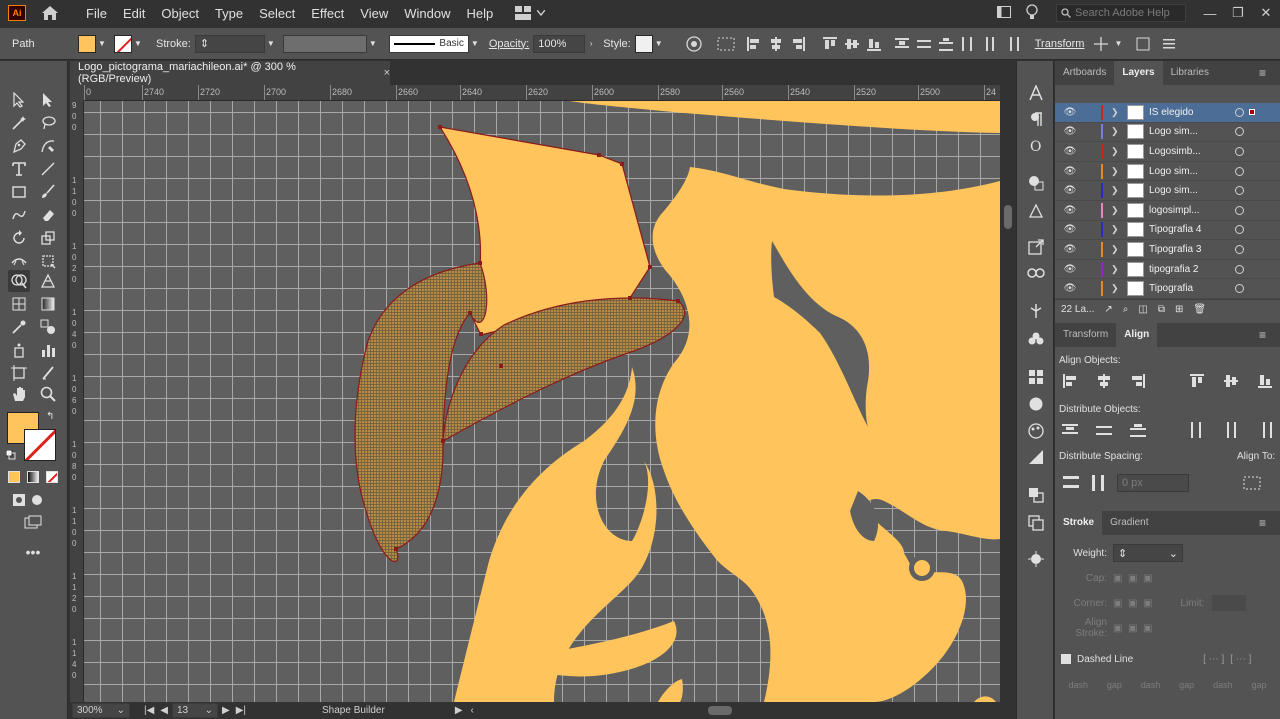  Describe the element at coordinates (428, 43) in the screenshot. I see `brush-definition: Basic` at that location.